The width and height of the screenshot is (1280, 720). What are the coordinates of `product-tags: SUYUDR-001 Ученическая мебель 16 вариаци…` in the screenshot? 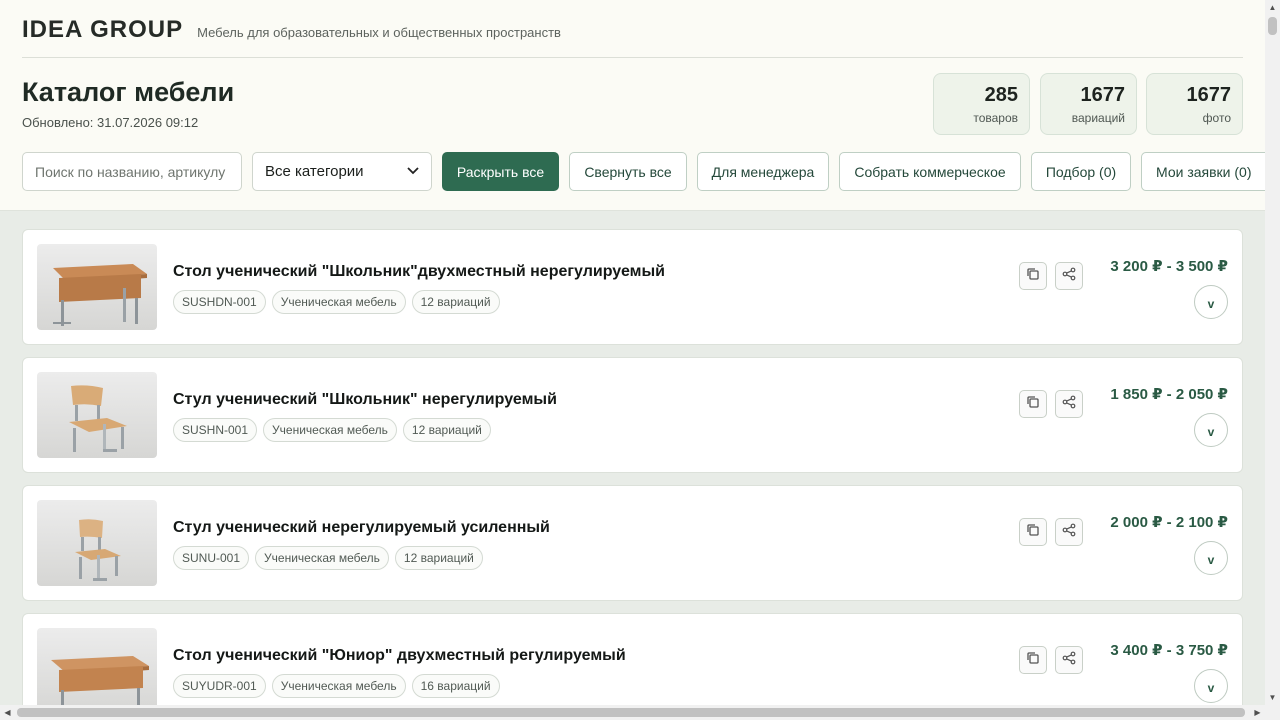 It's located at (336, 686).